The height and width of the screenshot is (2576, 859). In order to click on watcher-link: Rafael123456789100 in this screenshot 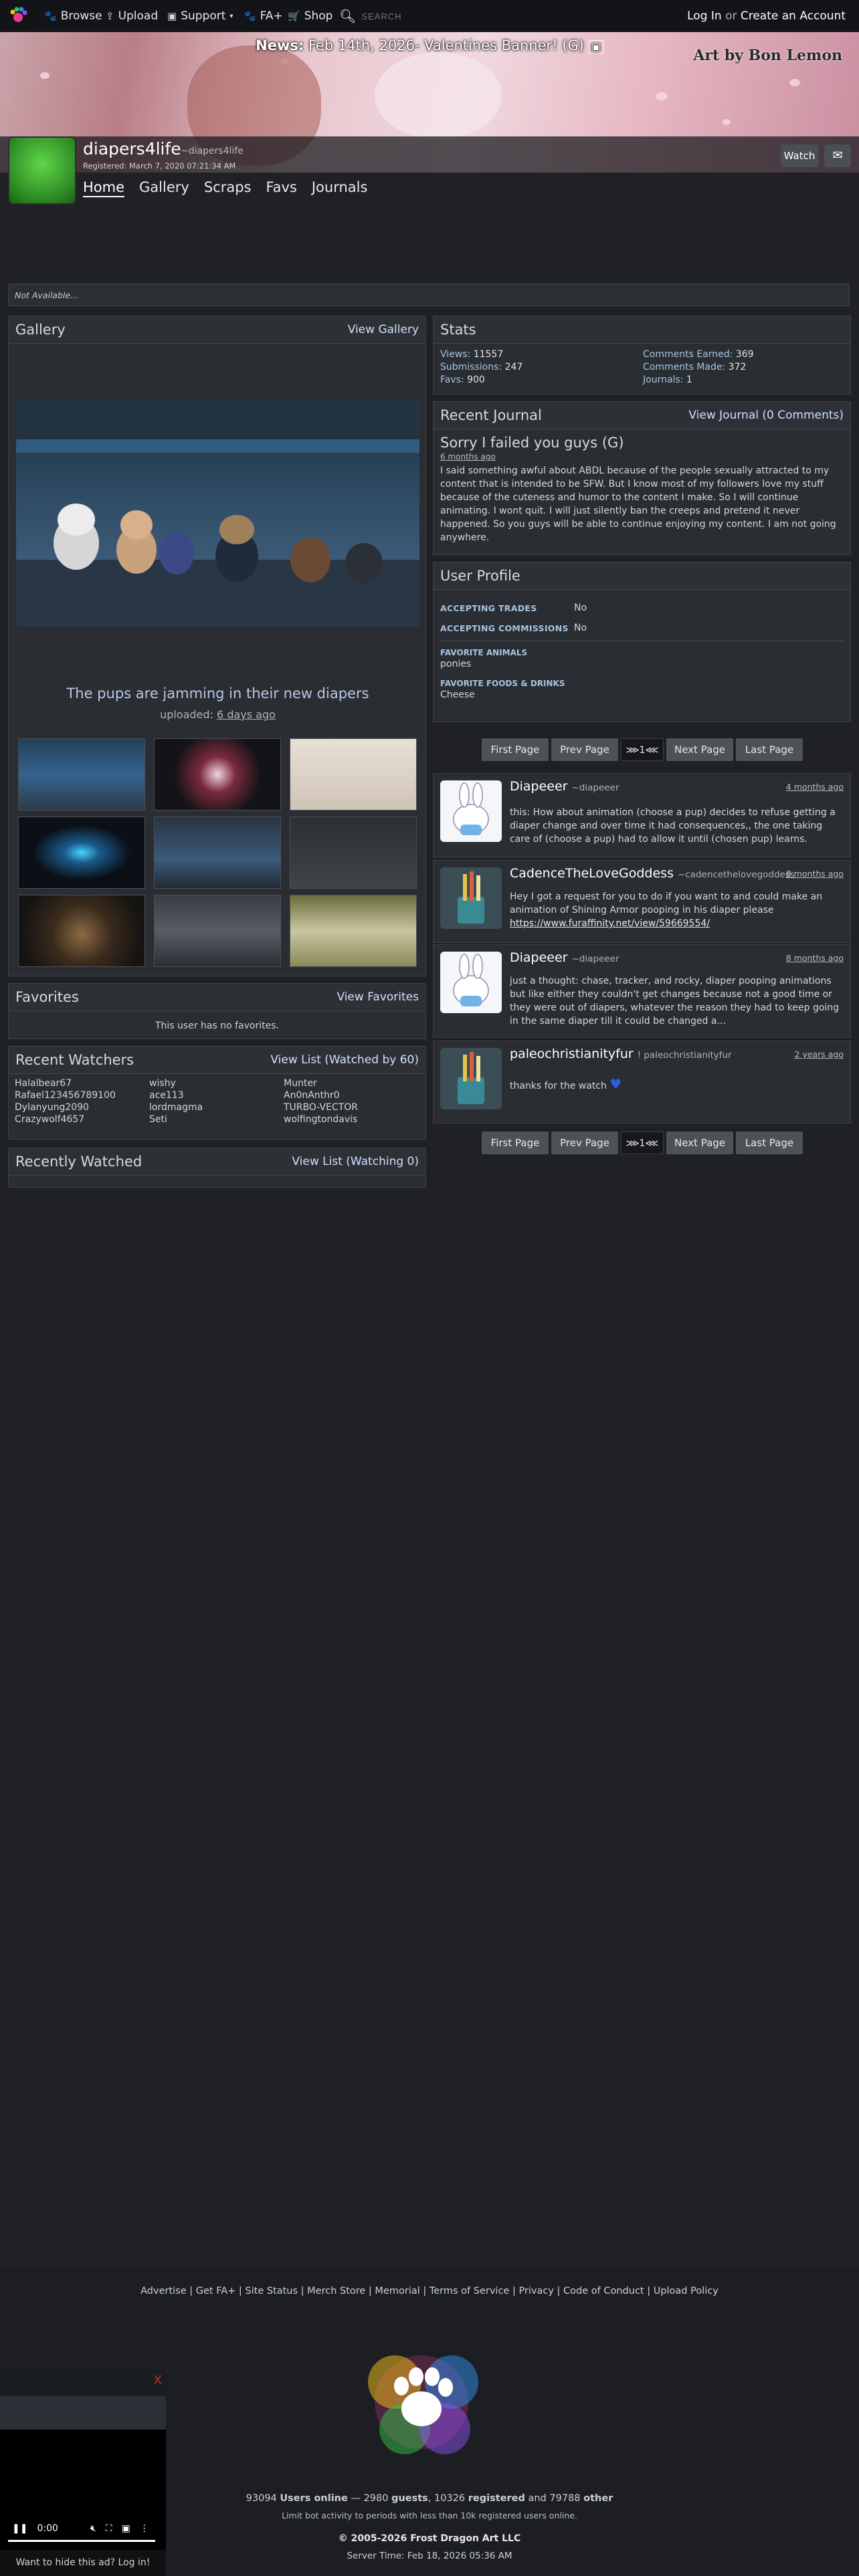, I will do `click(82, 1095)`.